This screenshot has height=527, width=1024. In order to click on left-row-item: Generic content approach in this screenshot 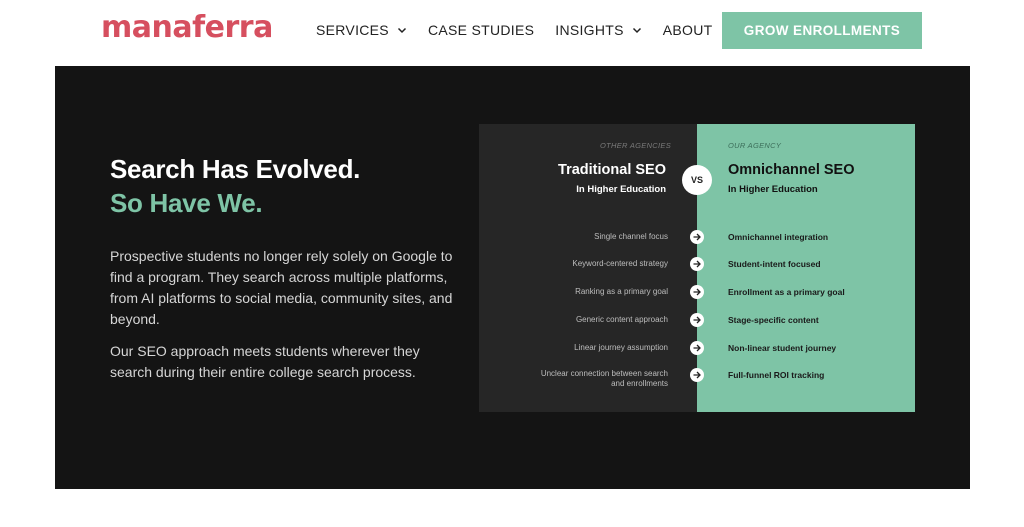, I will do `click(621, 319)`.